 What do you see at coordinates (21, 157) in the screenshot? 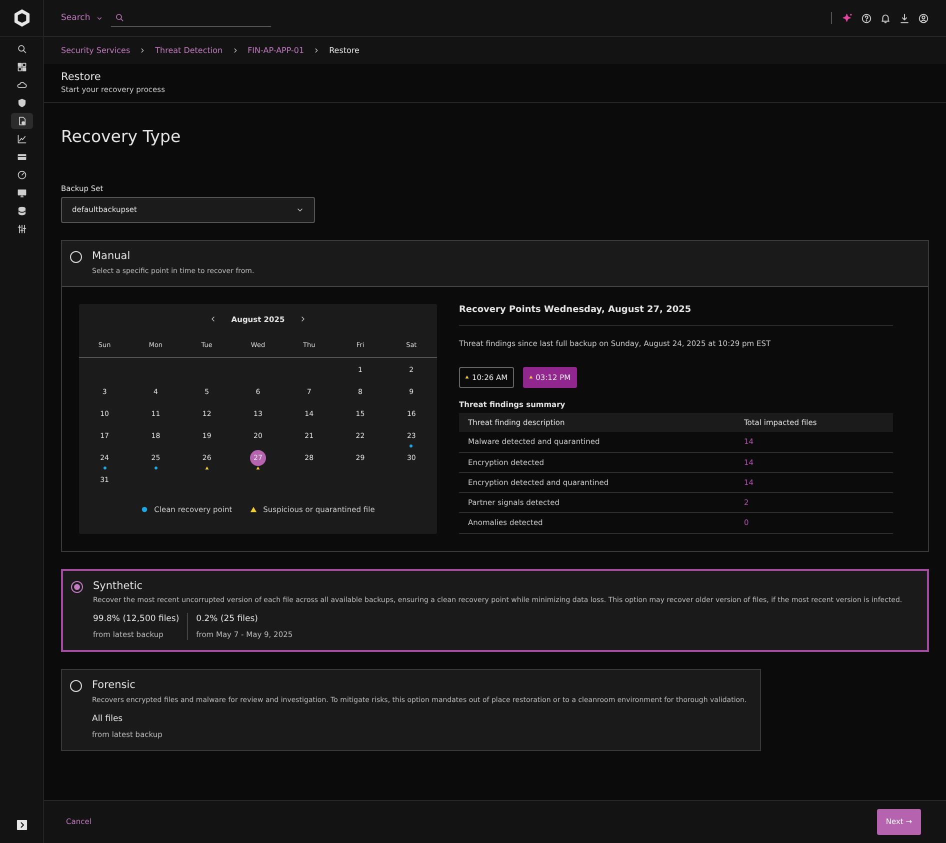
I see `card-icon` at bounding box center [21, 157].